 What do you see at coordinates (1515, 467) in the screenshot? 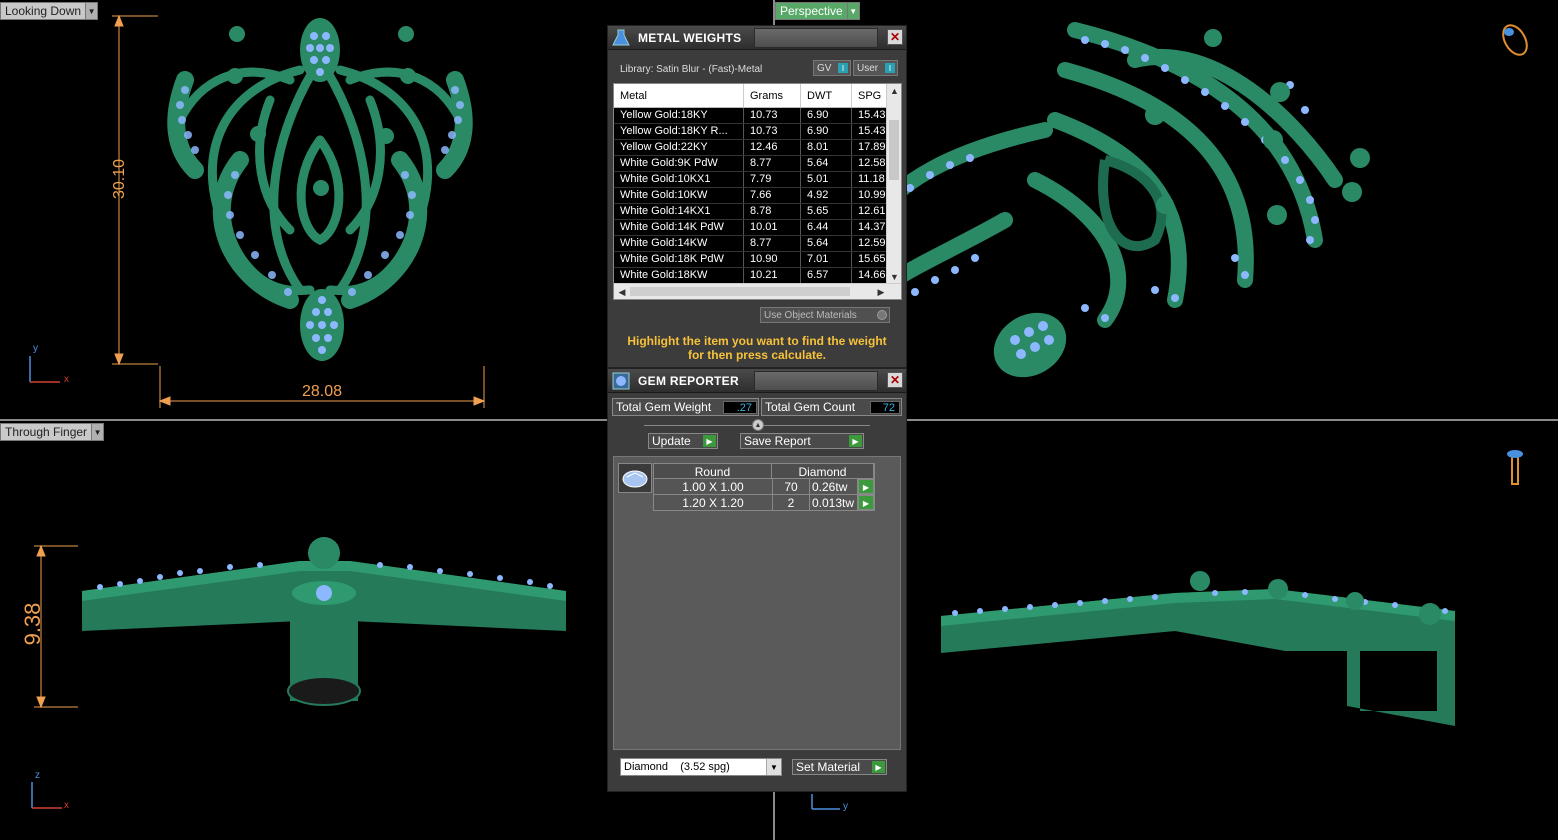
I see `finger-orientation-icon` at bounding box center [1515, 467].